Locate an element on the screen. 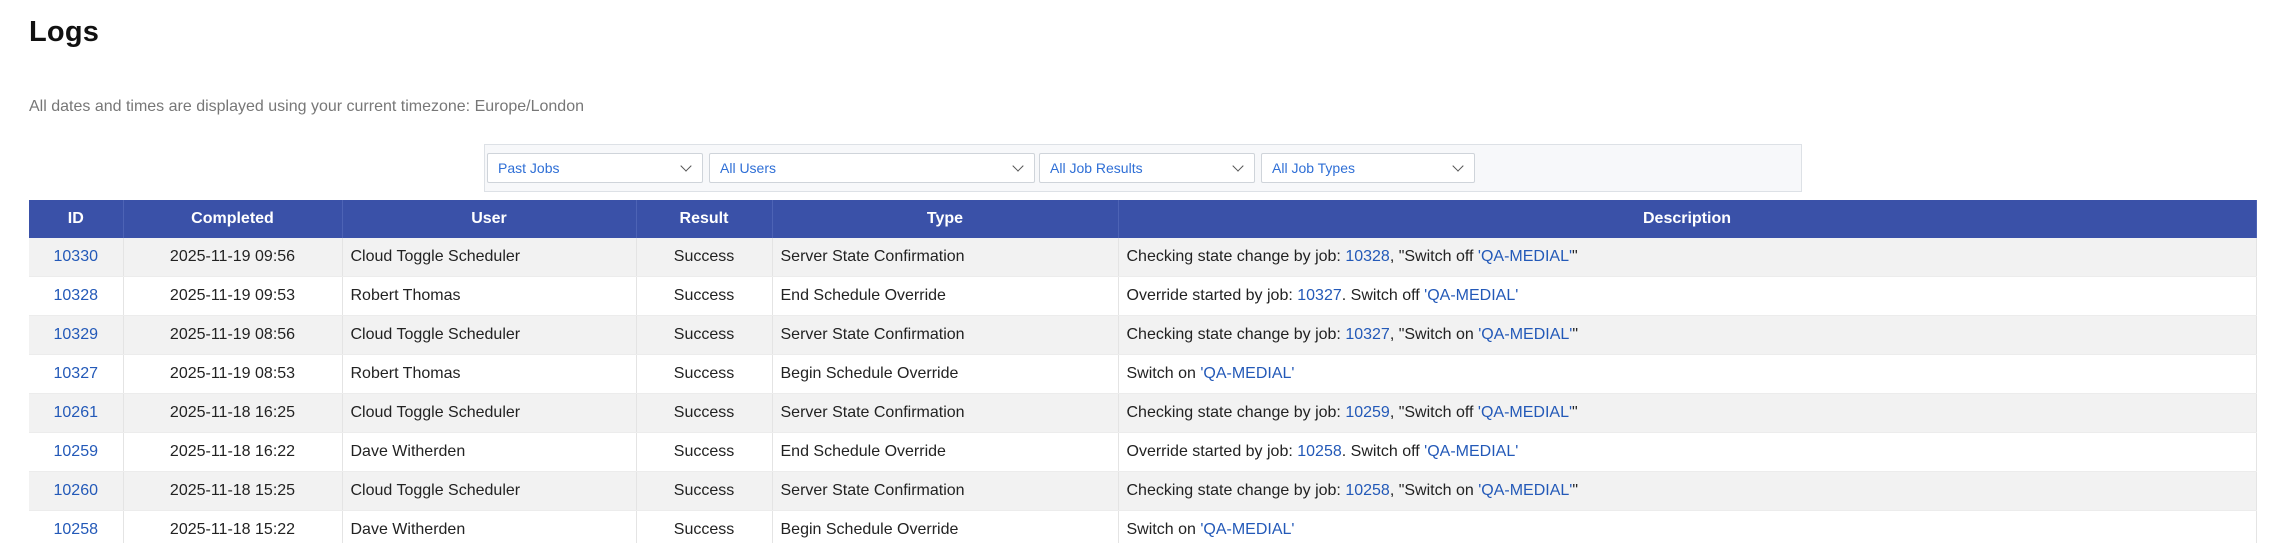 The image size is (2290, 543). job-id-link: 10261 is located at coordinates (76, 412).